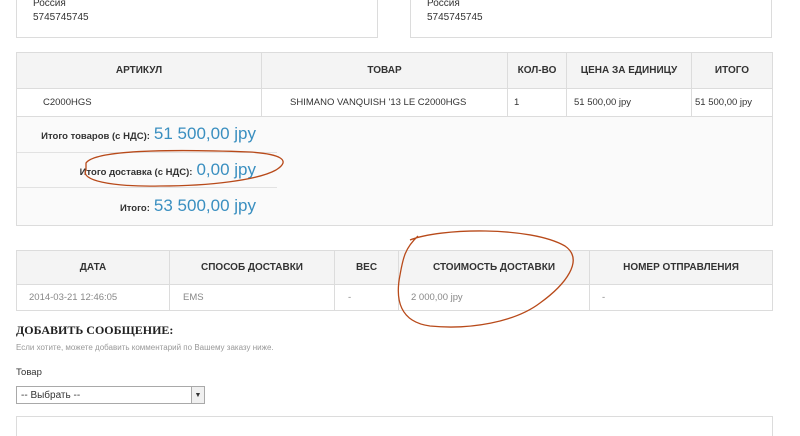 This screenshot has width=800, height=436. I want to click on cell-method: EMS, so click(252, 297).